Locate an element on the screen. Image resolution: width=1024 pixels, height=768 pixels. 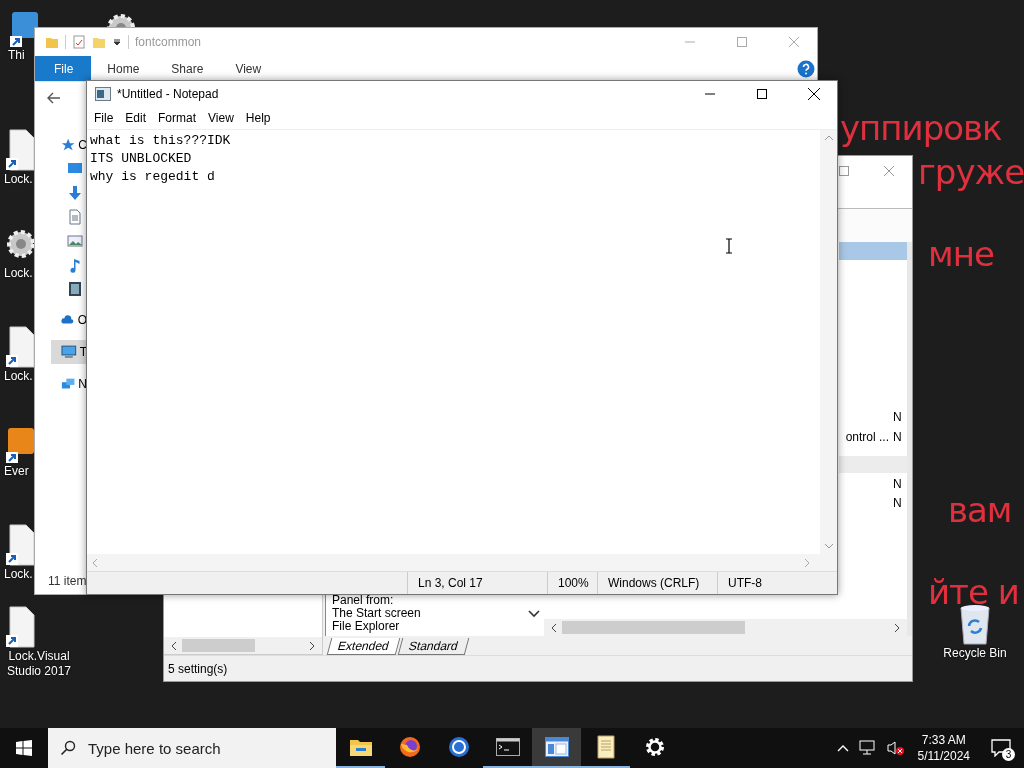
music-note-icon is located at coordinates (75, 265).